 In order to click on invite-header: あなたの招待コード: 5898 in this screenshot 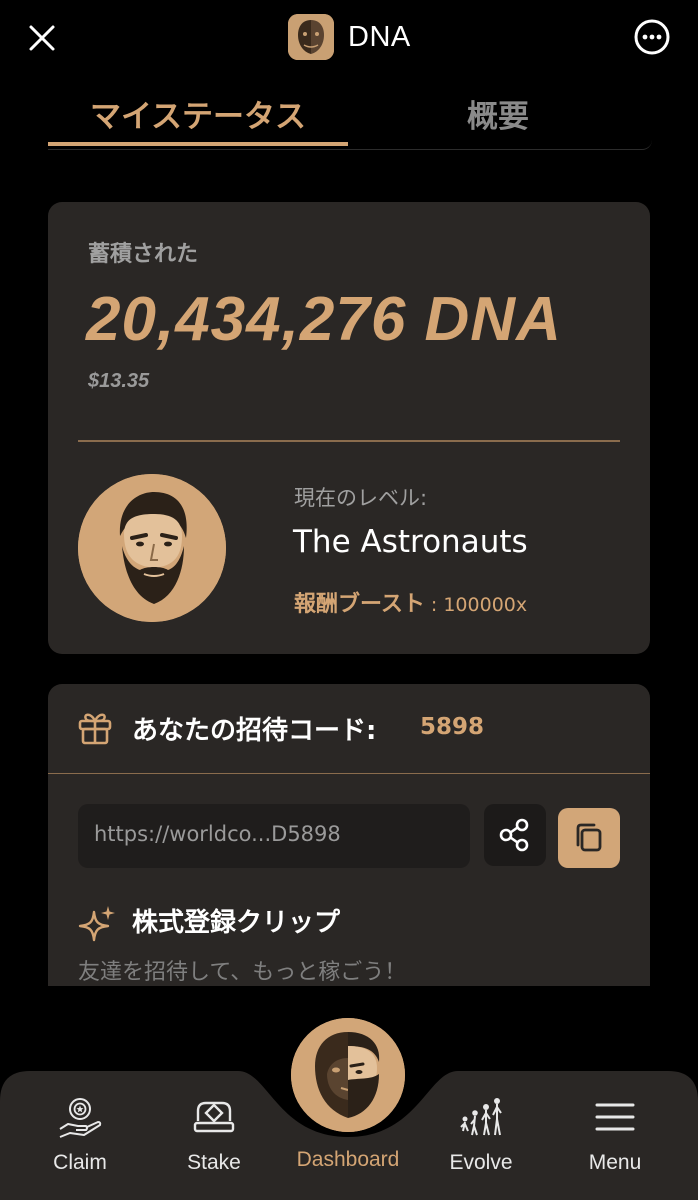, I will do `click(349, 729)`.